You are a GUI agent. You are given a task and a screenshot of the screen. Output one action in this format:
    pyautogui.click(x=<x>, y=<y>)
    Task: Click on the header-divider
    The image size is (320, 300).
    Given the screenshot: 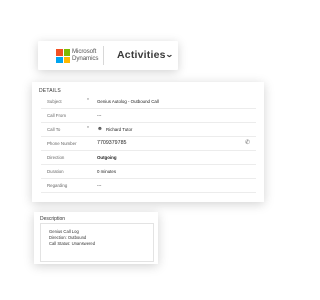 What is the action you would take?
    pyautogui.click(x=103, y=55)
    